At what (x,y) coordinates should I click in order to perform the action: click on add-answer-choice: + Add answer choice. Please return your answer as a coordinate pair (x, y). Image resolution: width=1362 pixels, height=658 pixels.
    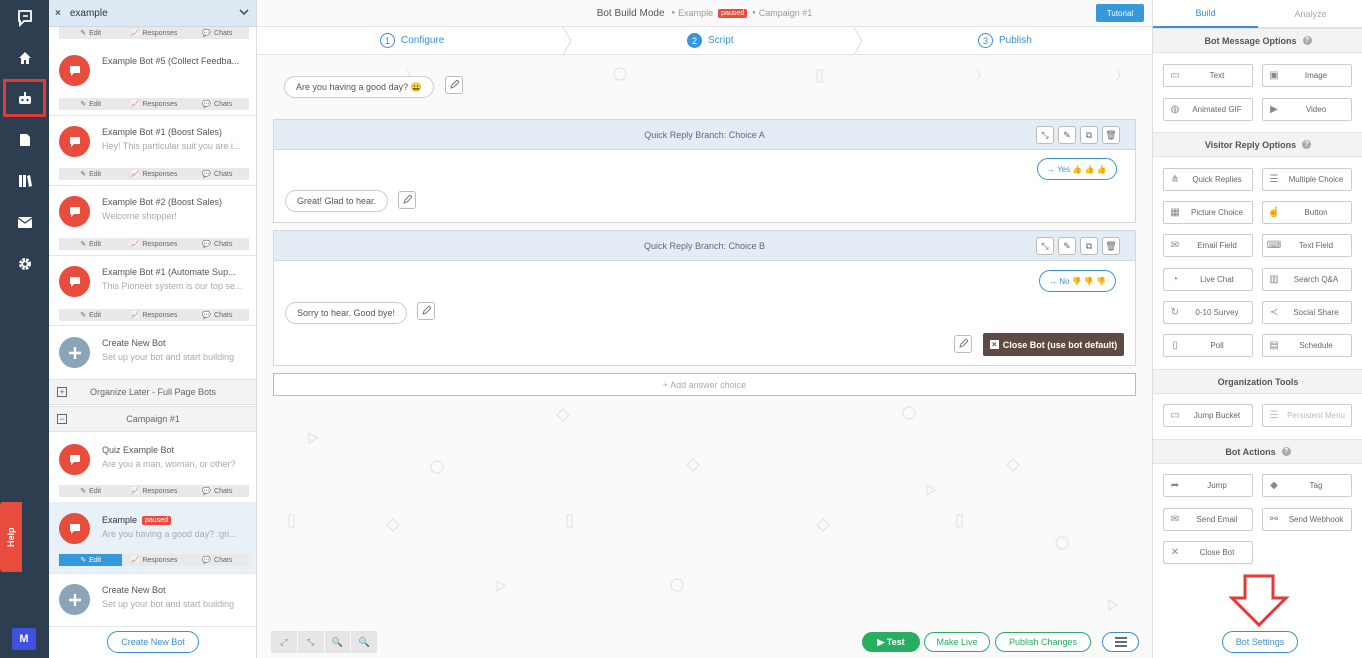
    Looking at the image, I should click on (704, 384).